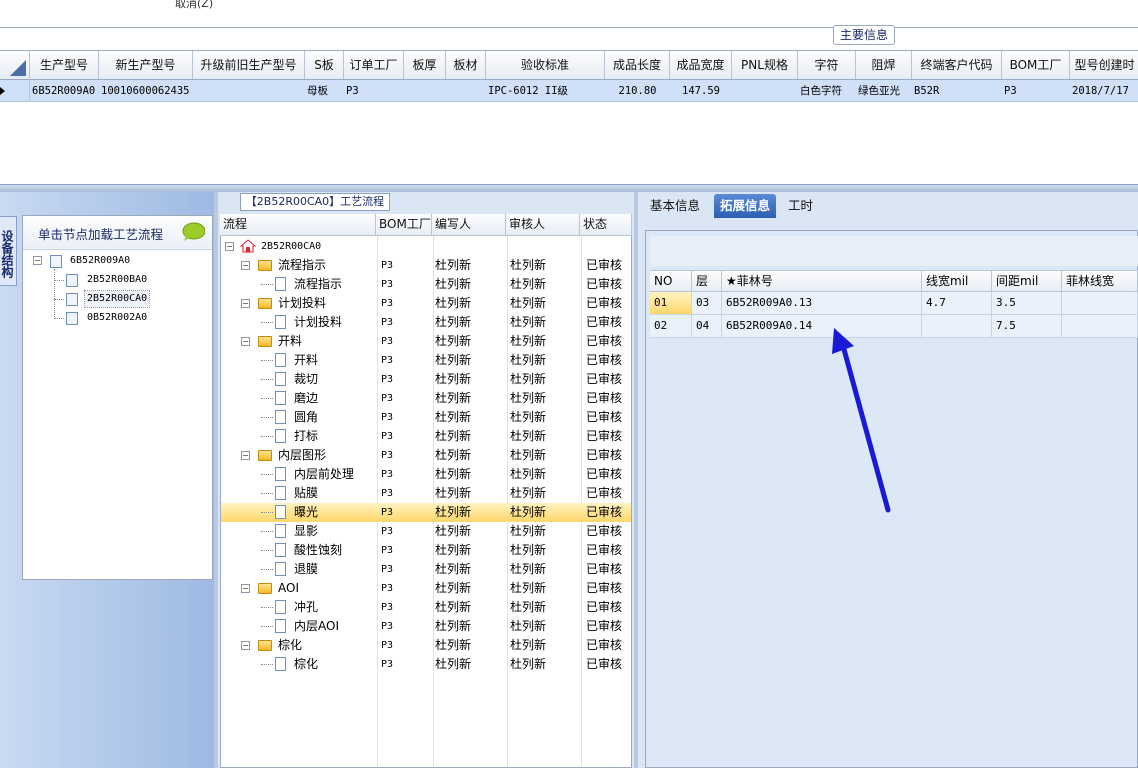 Image resolution: width=1138 pixels, height=768 pixels. Describe the element at coordinates (306, 531) in the screenshot. I see `process-name: 显影` at that location.